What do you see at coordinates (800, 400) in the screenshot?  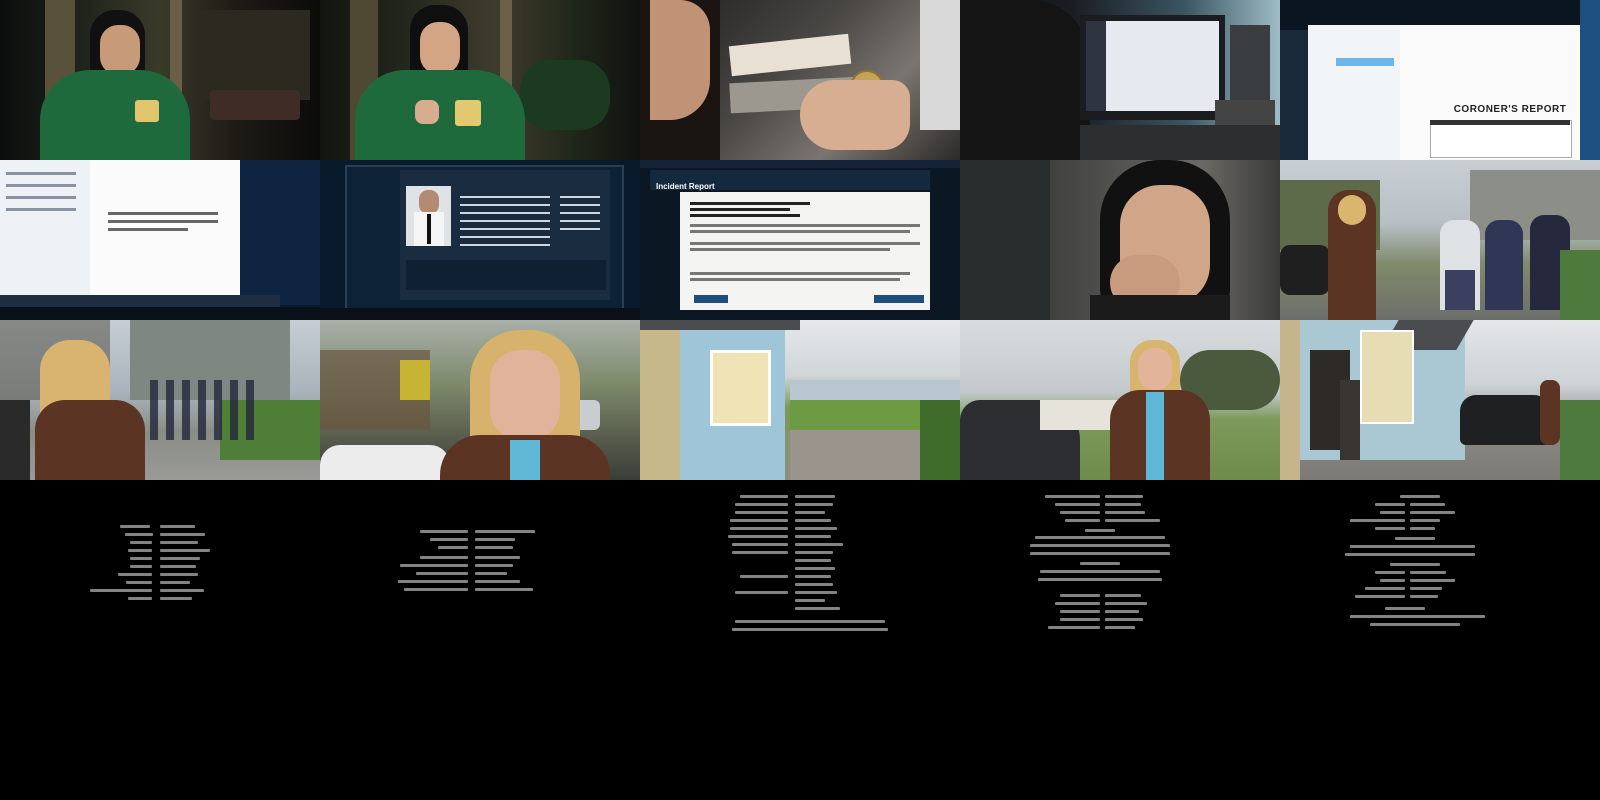 I see `frame-cottage-seaview` at bounding box center [800, 400].